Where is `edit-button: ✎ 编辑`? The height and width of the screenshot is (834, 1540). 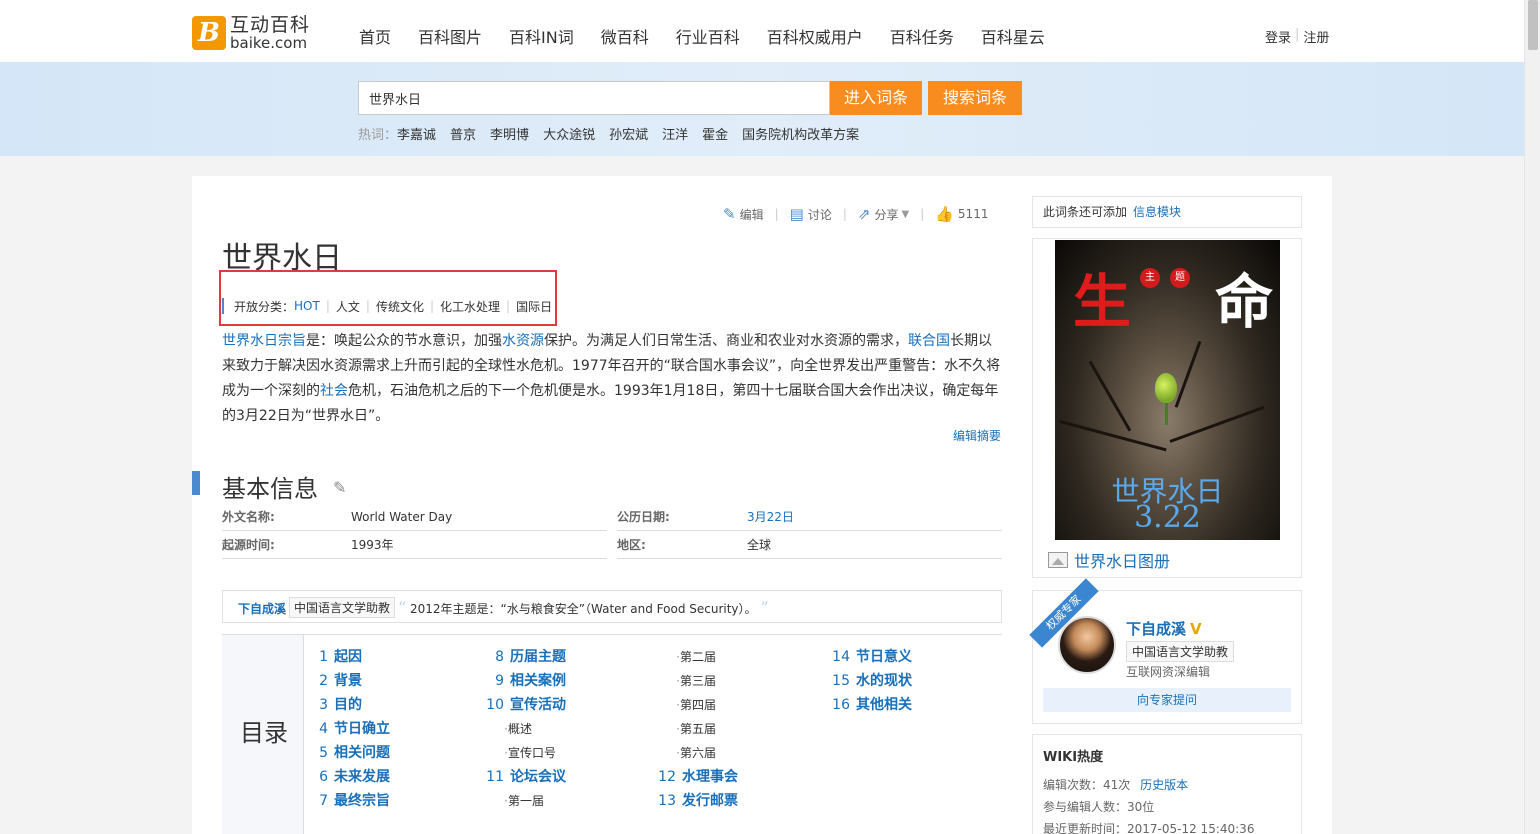 edit-button: ✎ 编辑 is located at coordinates (743, 214).